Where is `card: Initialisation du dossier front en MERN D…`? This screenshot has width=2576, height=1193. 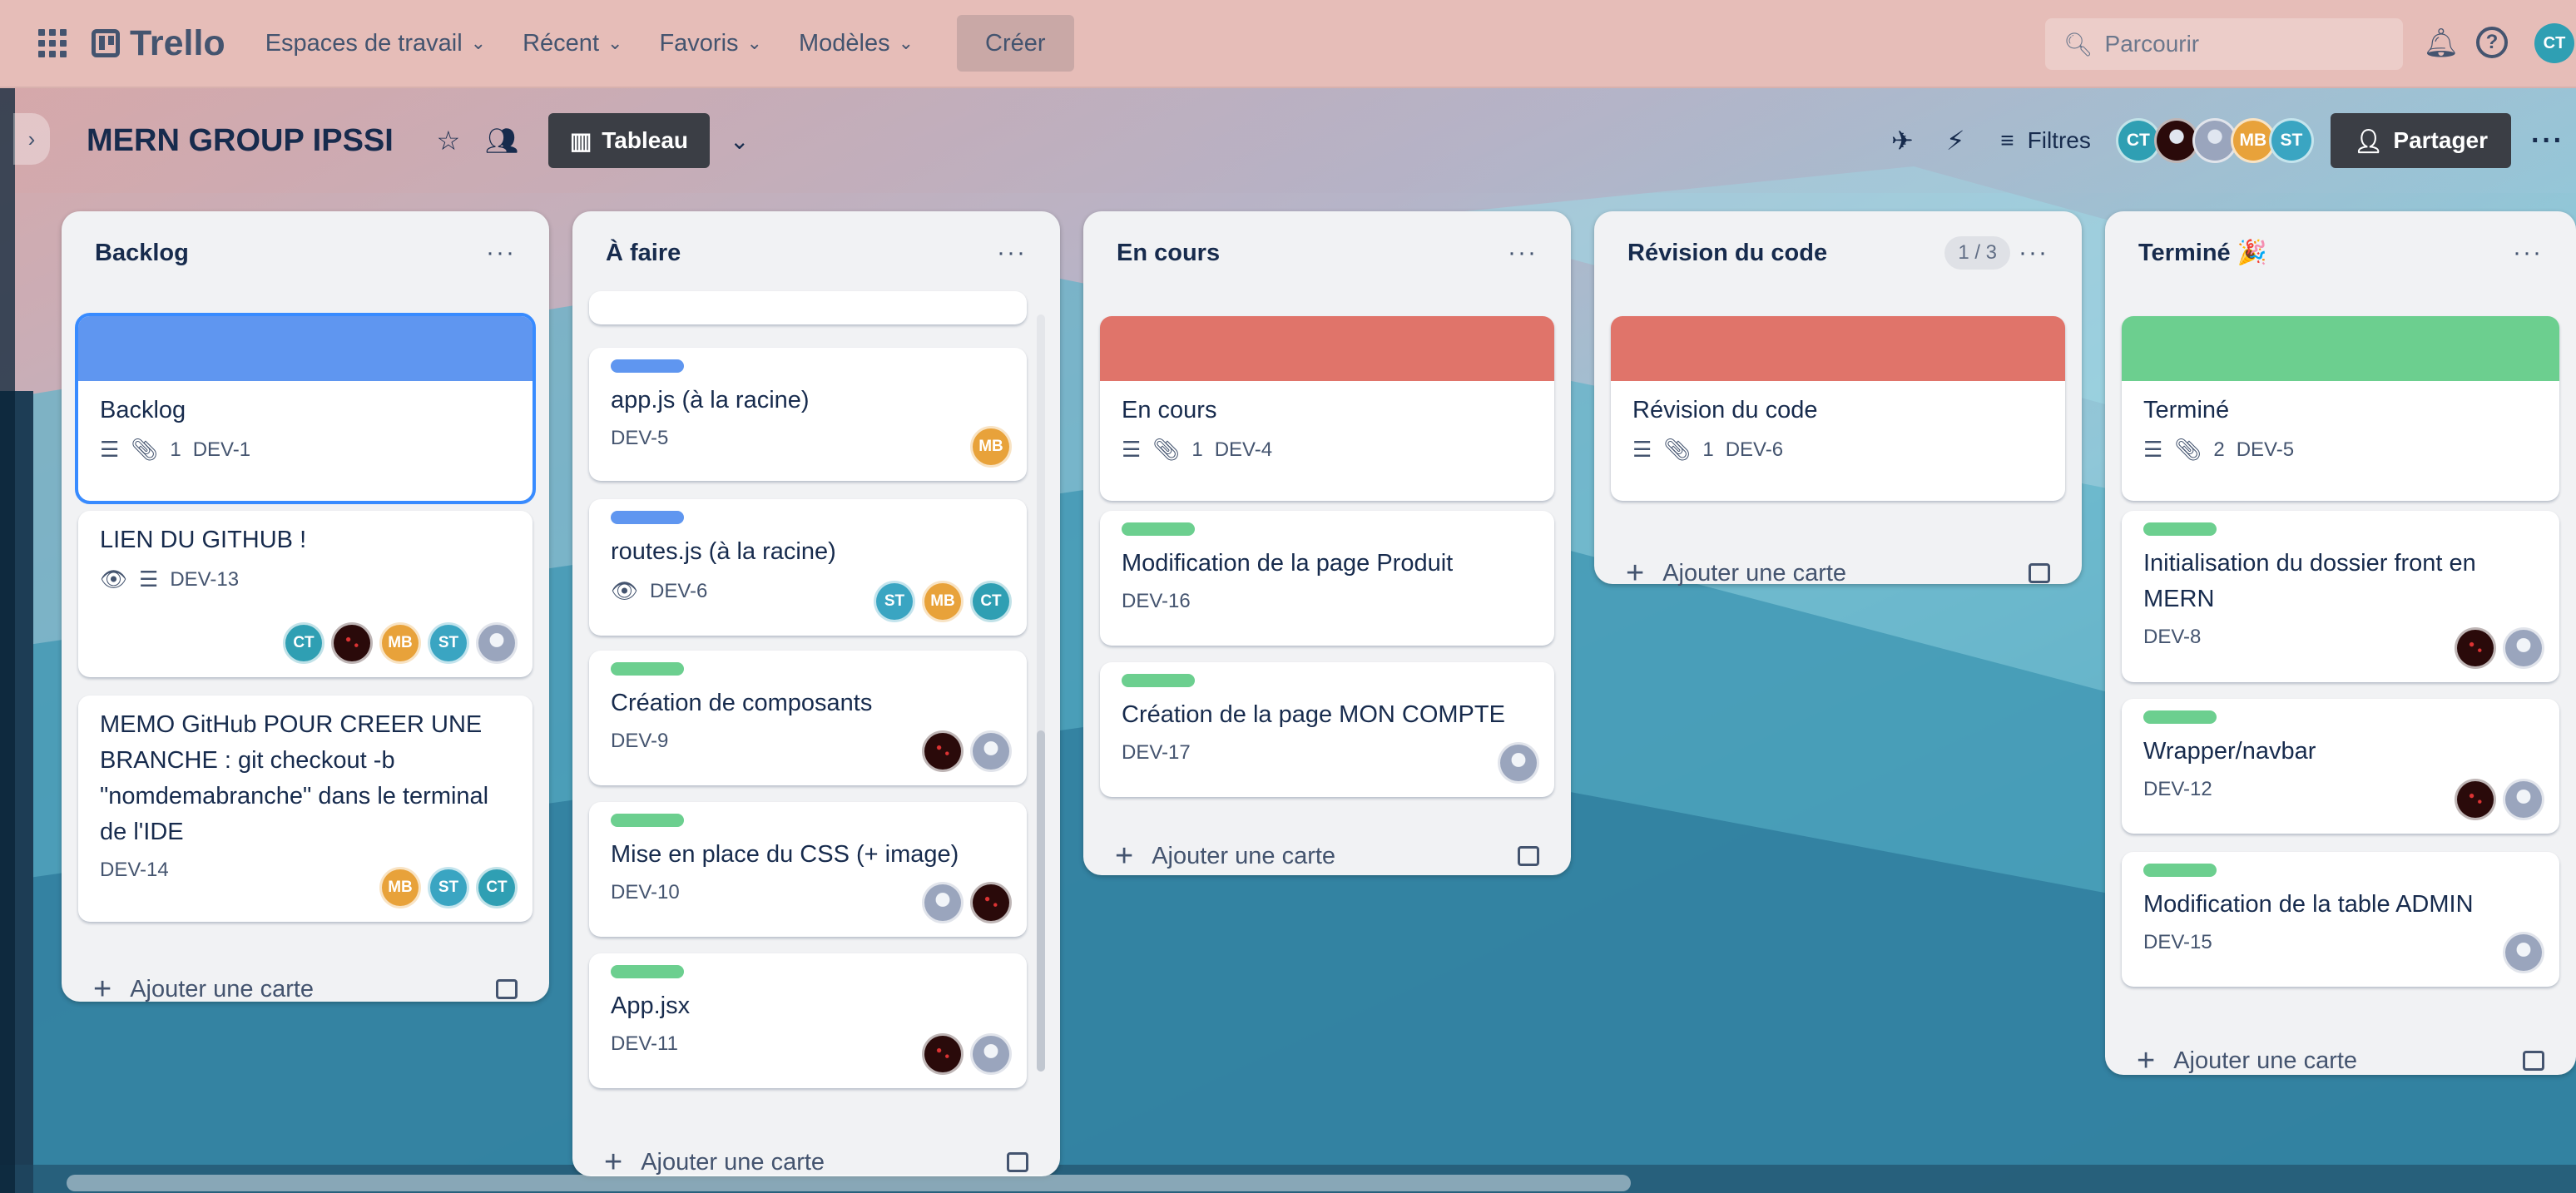 card: Initialisation du dossier front en MERN D… is located at coordinates (2341, 596).